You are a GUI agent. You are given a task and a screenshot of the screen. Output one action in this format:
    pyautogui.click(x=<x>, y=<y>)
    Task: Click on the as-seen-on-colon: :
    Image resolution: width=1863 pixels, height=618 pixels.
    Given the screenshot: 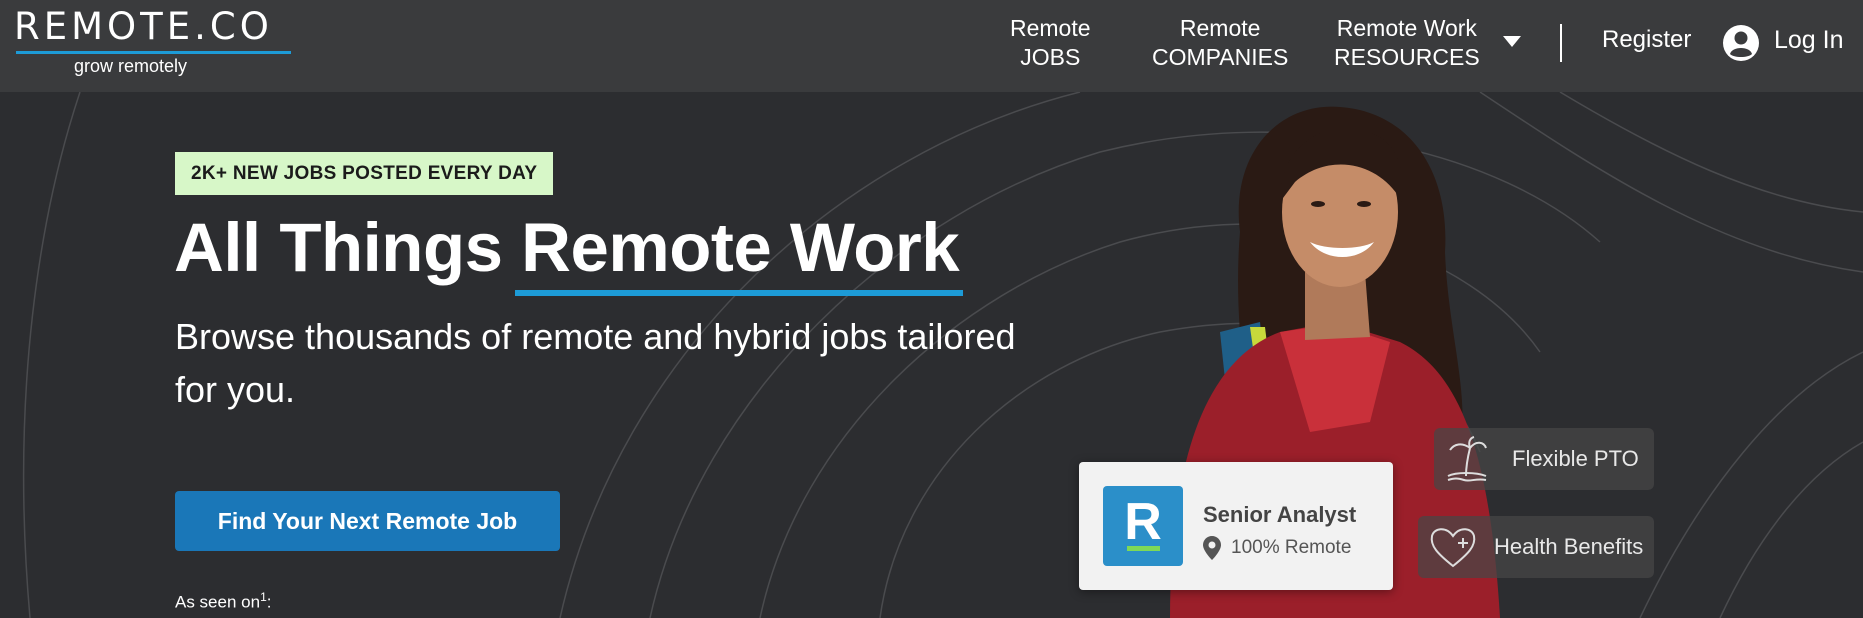 What is the action you would take?
    pyautogui.click(x=269, y=602)
    